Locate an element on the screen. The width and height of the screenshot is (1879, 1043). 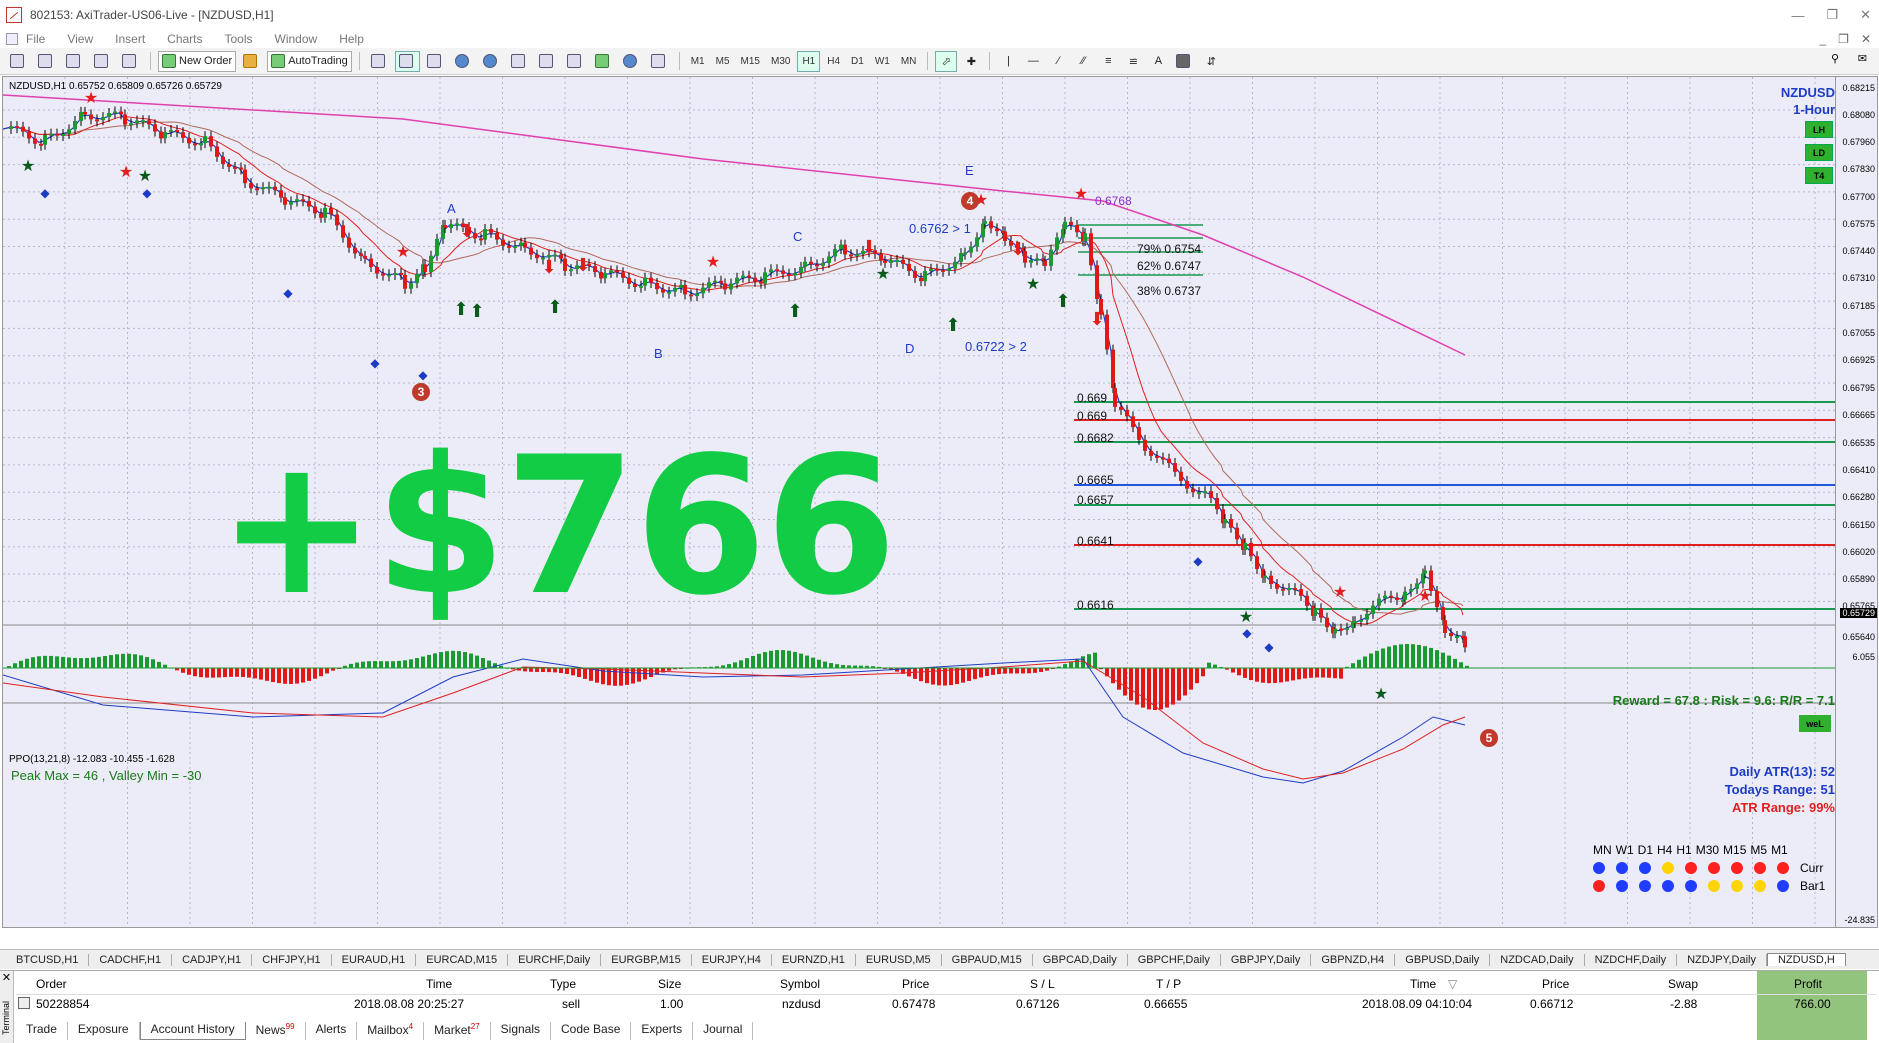
line-chart-button is located at coordinates (435, 61).